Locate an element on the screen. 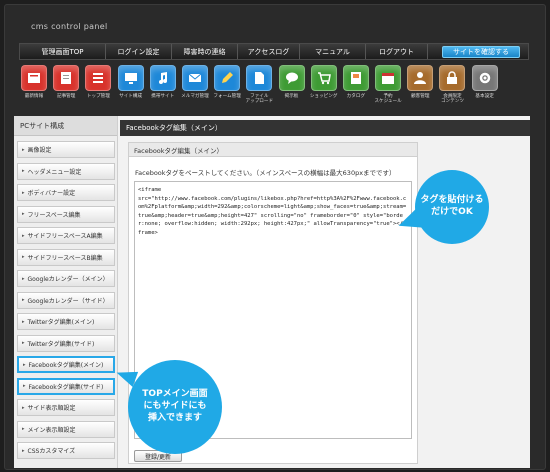 Image resolution: width=550 pixels, height=472 pixels. sidebar-item-label: ヘッダメニュー設定 is located at coordinates (54, 172).